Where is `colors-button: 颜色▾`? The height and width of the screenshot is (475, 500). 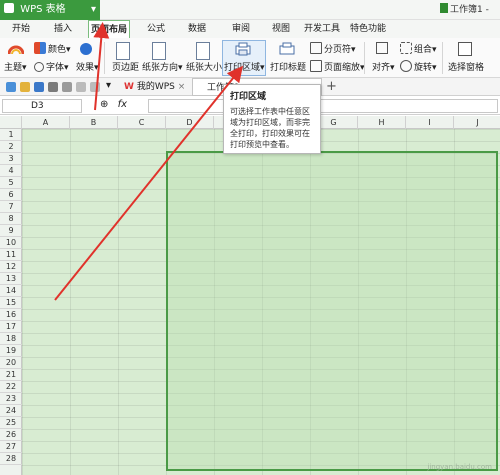 colors-button: 颜色▾ is located at coordinates (52, 48).